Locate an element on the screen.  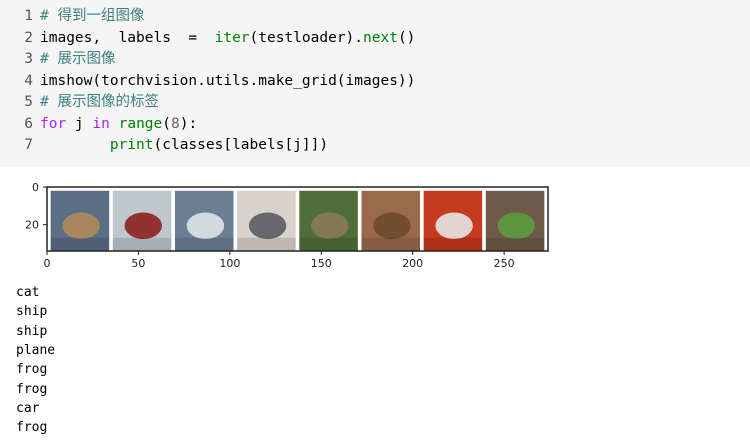
code-token: for is located at coordinates (53, 123).